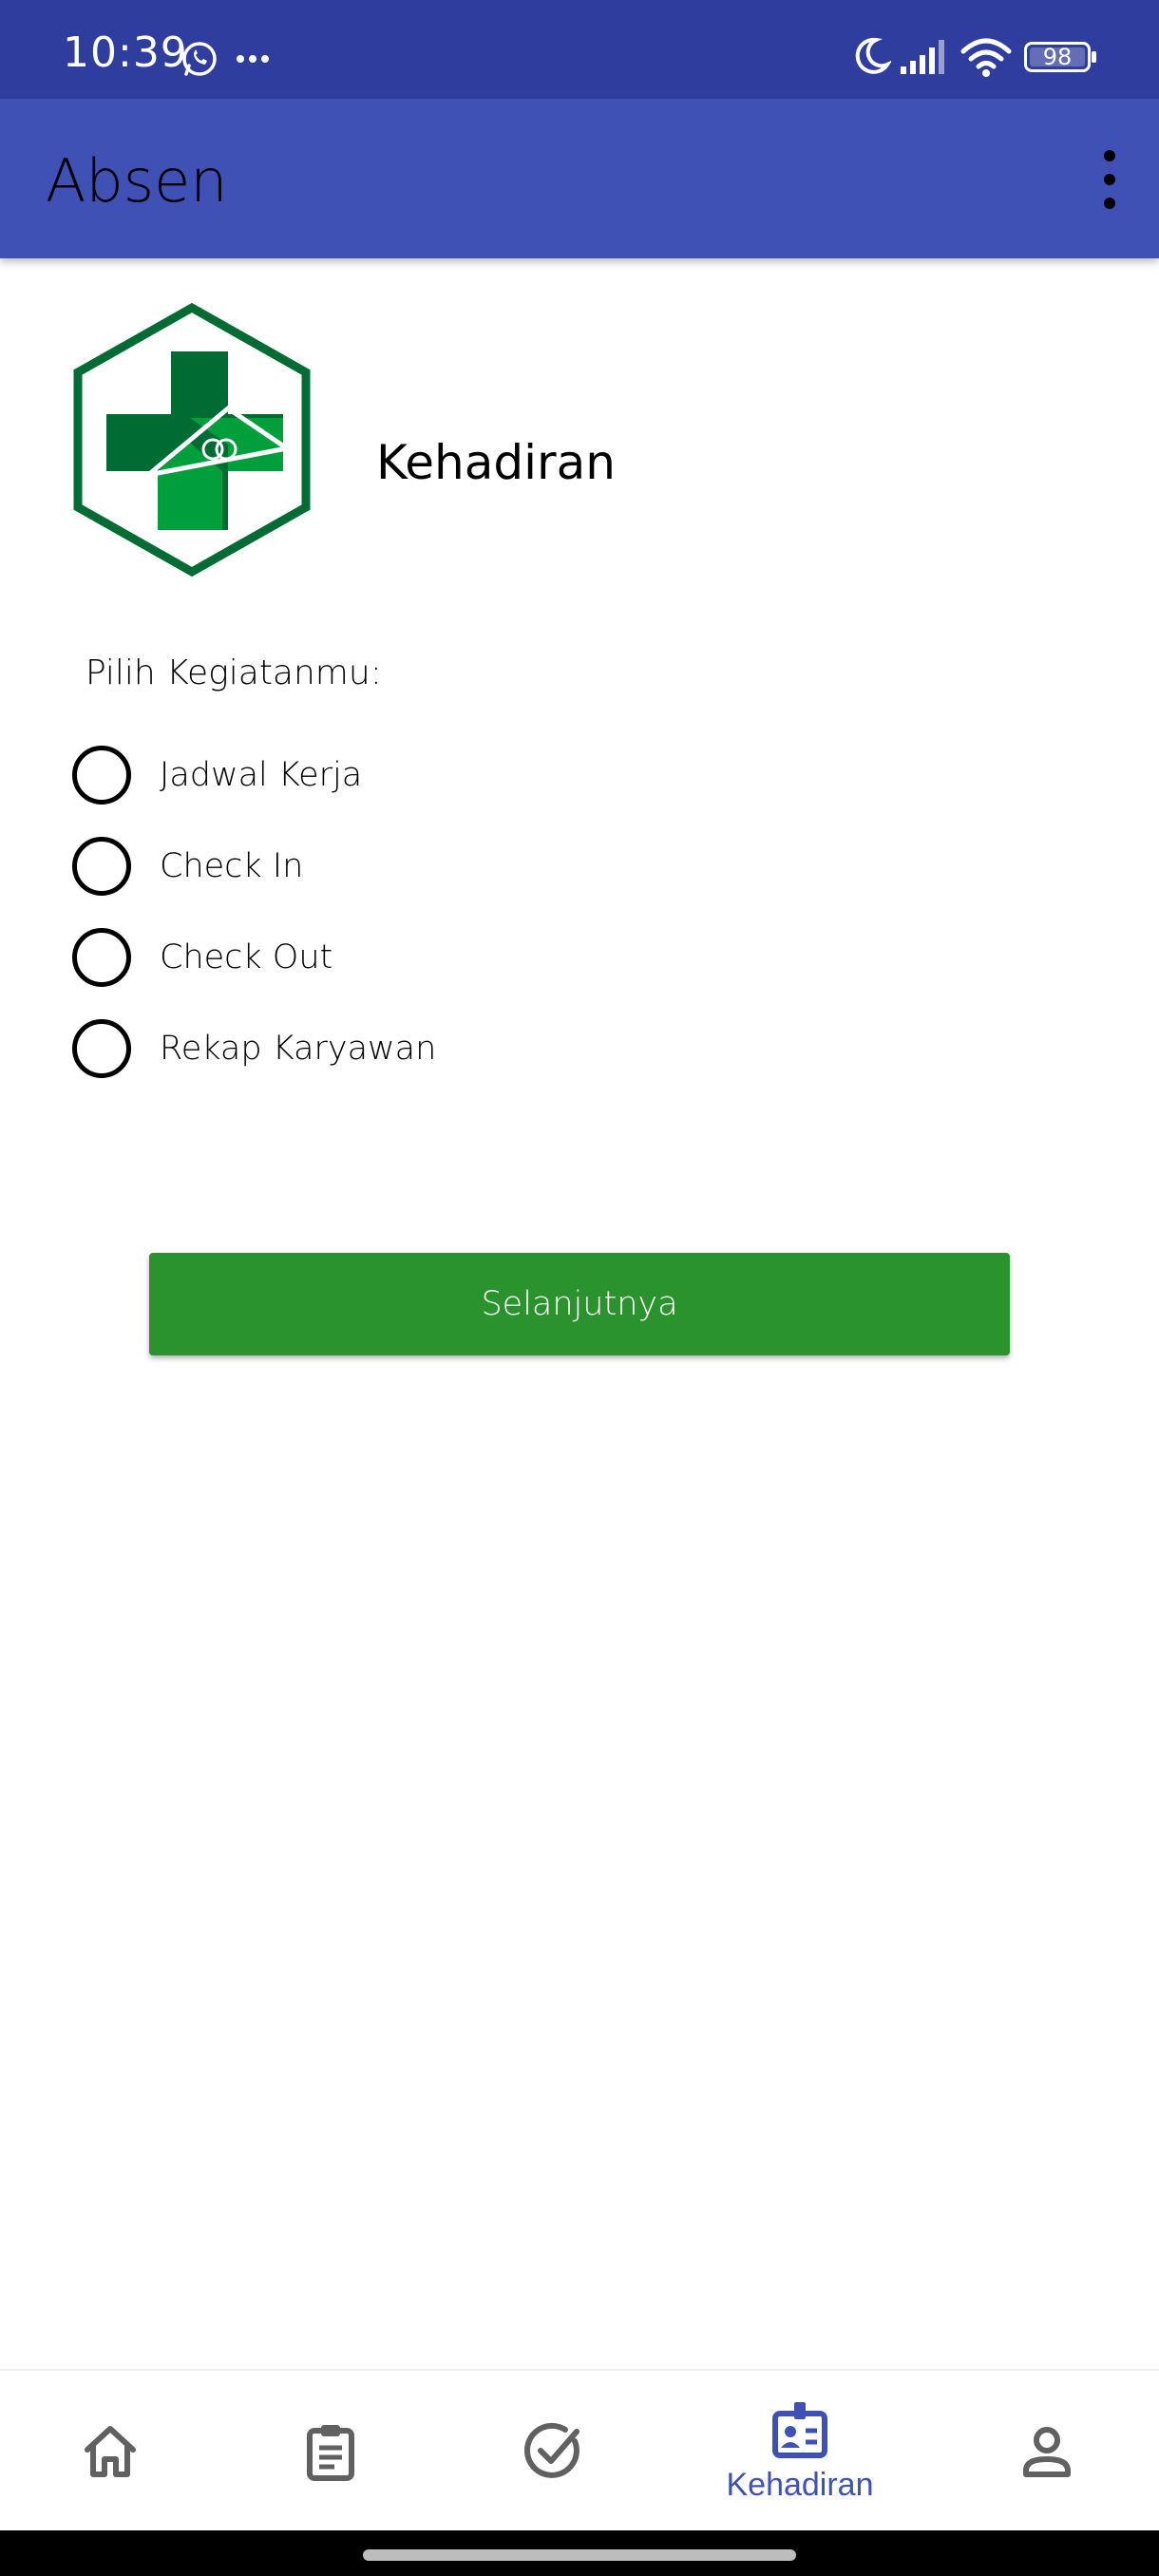 The image size is (1159, 2576). I want to click on signal-icon, so click(922, 57).